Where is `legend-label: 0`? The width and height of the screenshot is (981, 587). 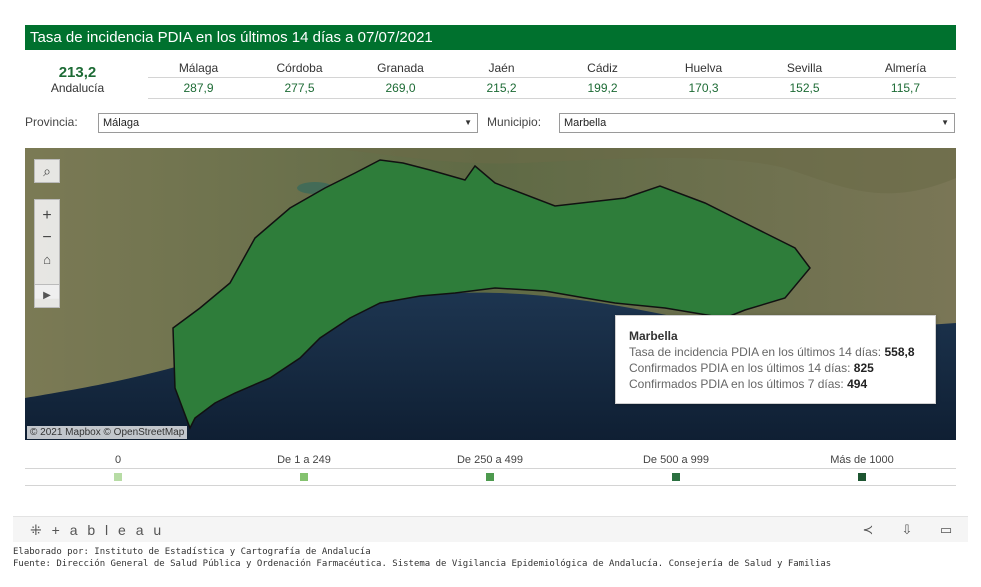 legend-label: 0 is located at coordinates (118, 460).